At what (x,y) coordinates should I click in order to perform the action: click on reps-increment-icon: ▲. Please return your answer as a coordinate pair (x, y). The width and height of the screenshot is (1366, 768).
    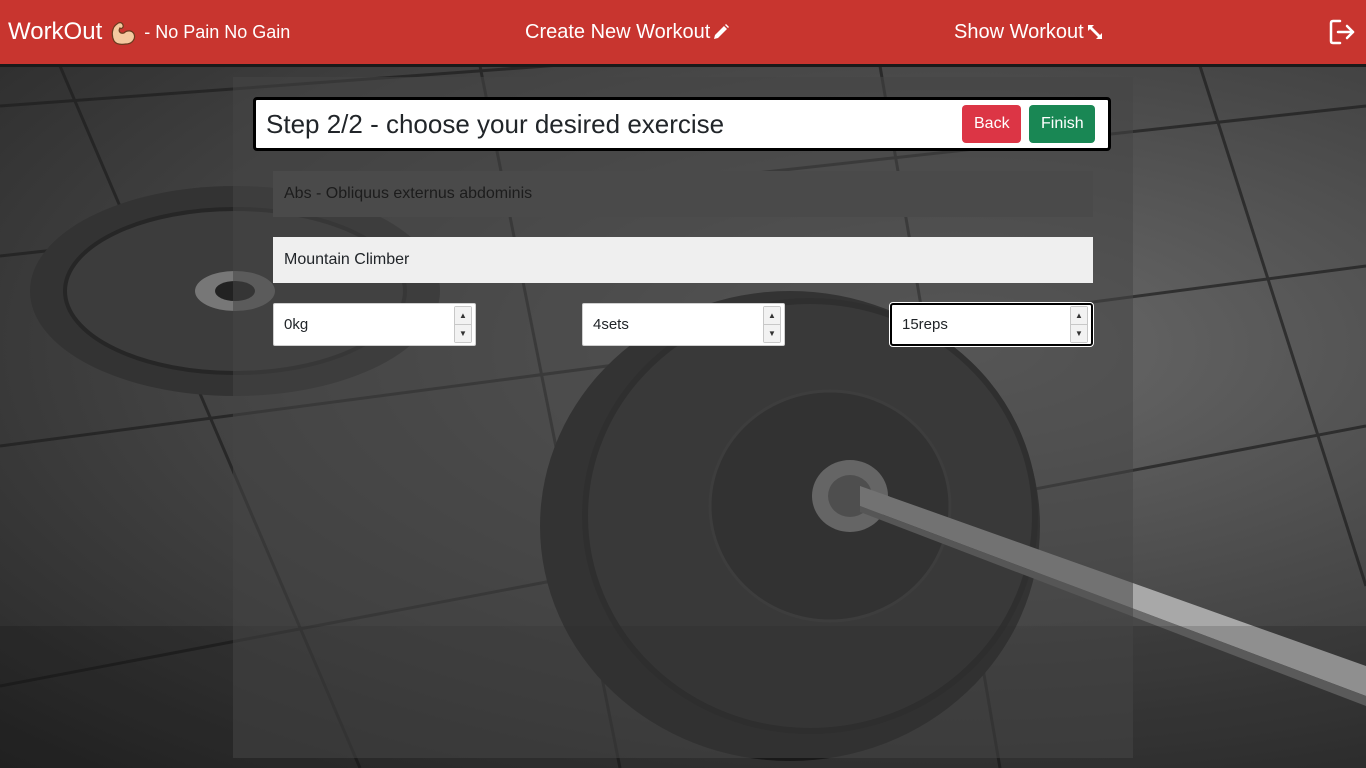
    Looking at the image, I should click on (1079, 316).